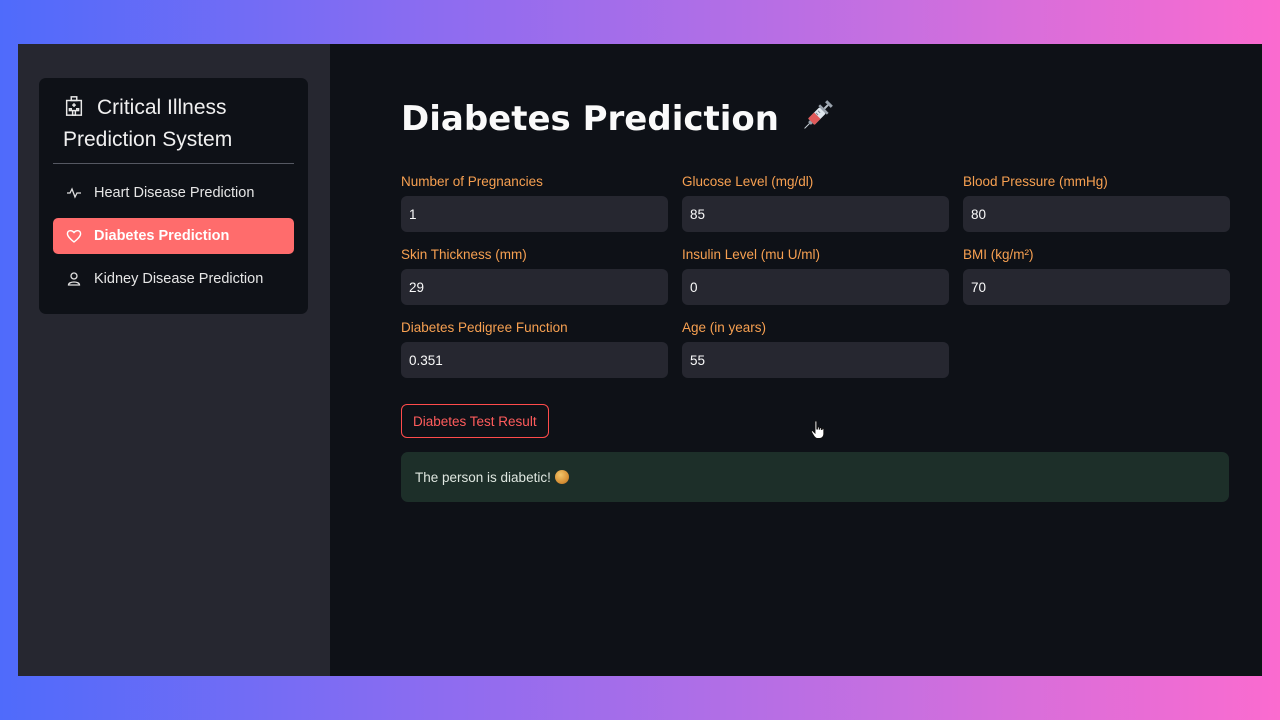 The image size is (1280, 720). Describe the element at coordinates (534, 214) in the screenshot. I see `pregnancies-input` at that location.